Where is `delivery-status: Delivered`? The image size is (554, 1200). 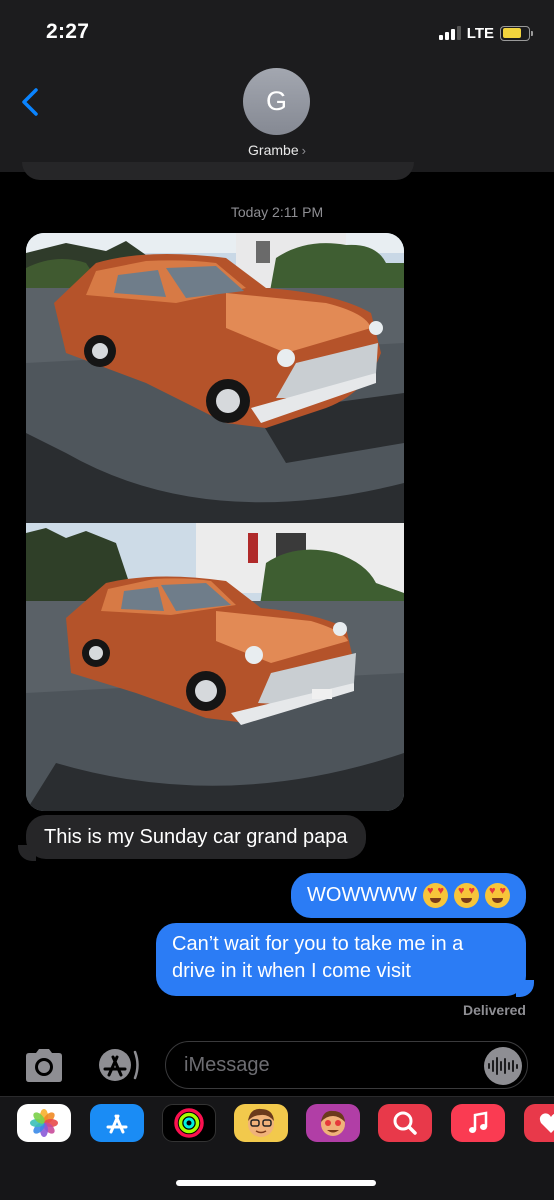
delivery-status: Delivered is located at coordinates (494, 1010).